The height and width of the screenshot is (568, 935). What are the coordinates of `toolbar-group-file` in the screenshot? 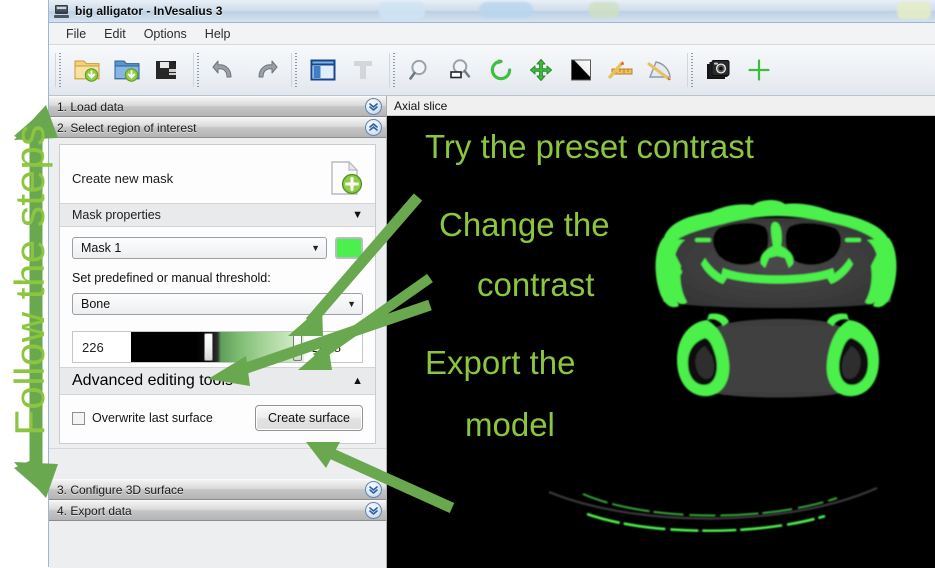 It's located at (118, 70).